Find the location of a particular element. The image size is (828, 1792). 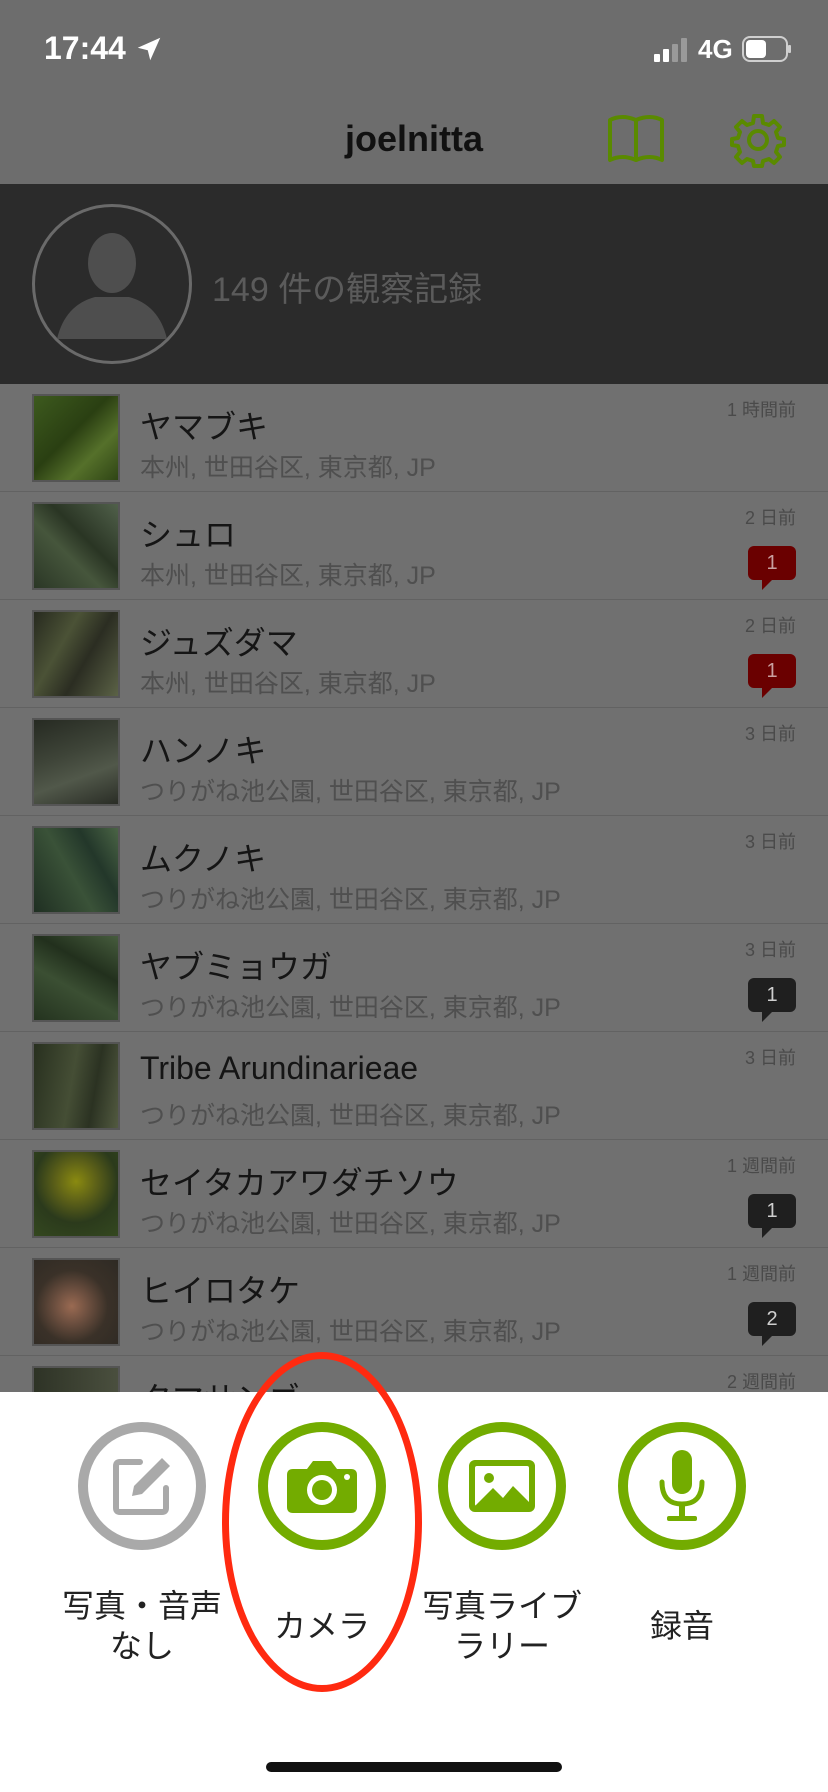

observation-time: 2 週間前 is located at coordinates (761, 1382).